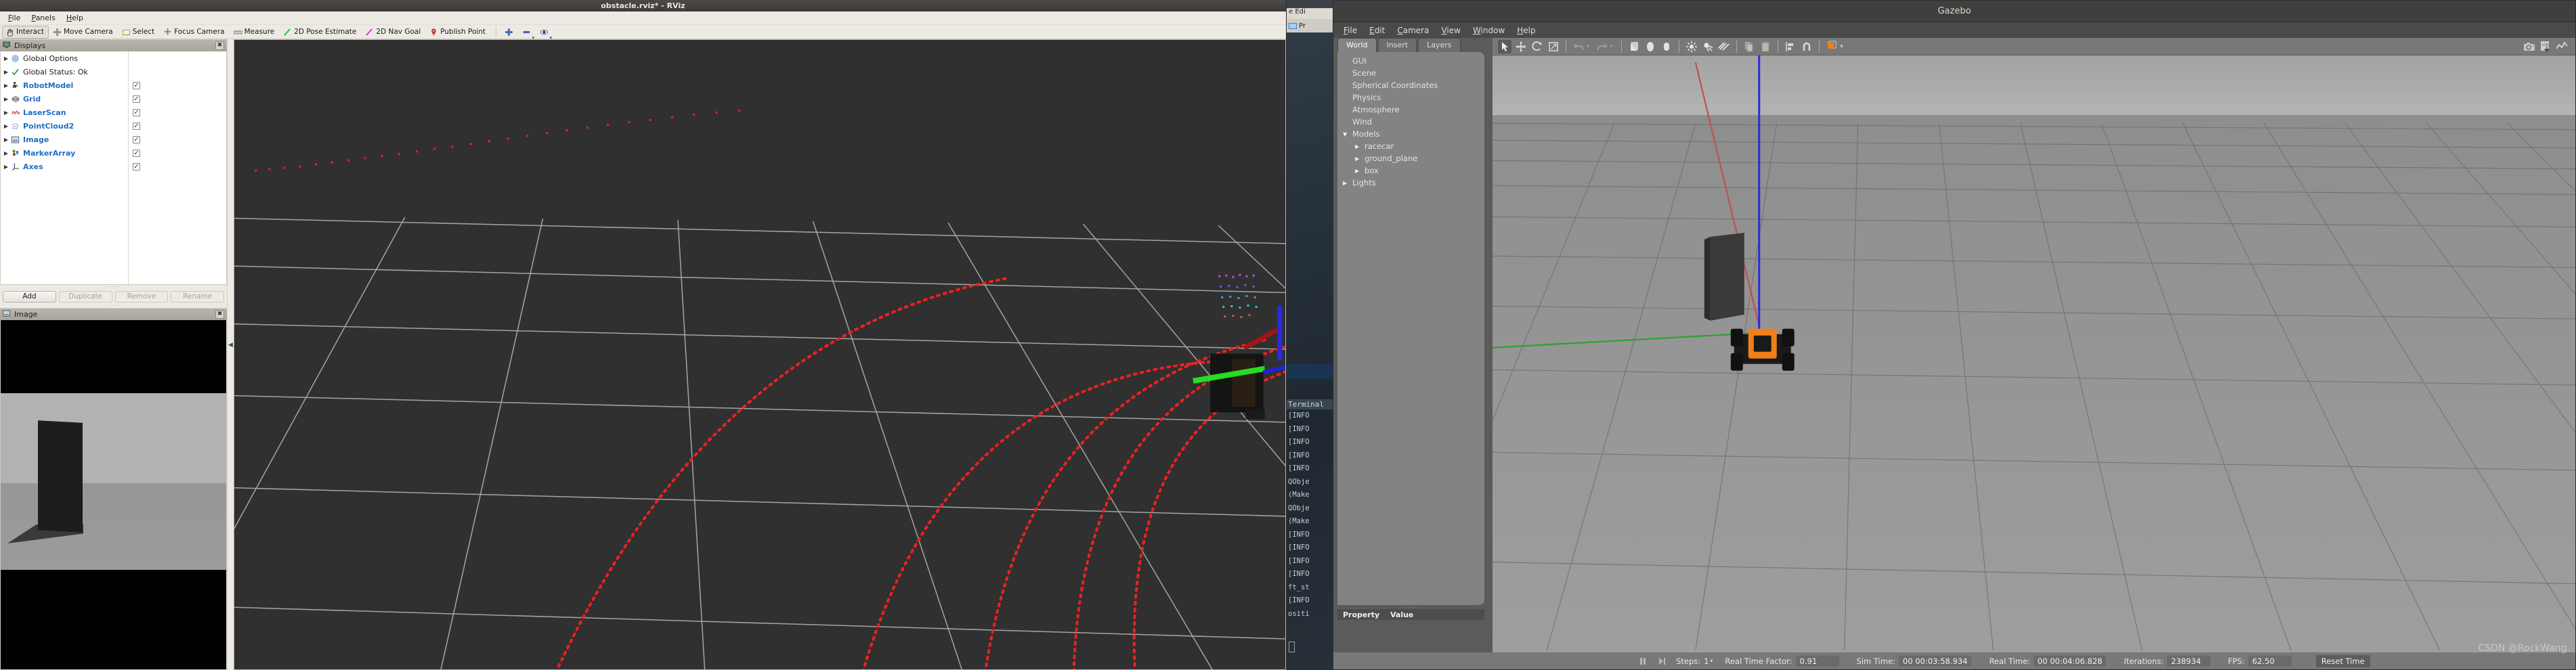 The height and width of the screenshot is (670, 2576). I want to click on displays-panel-close-icon: ✖, so click(219, 45).